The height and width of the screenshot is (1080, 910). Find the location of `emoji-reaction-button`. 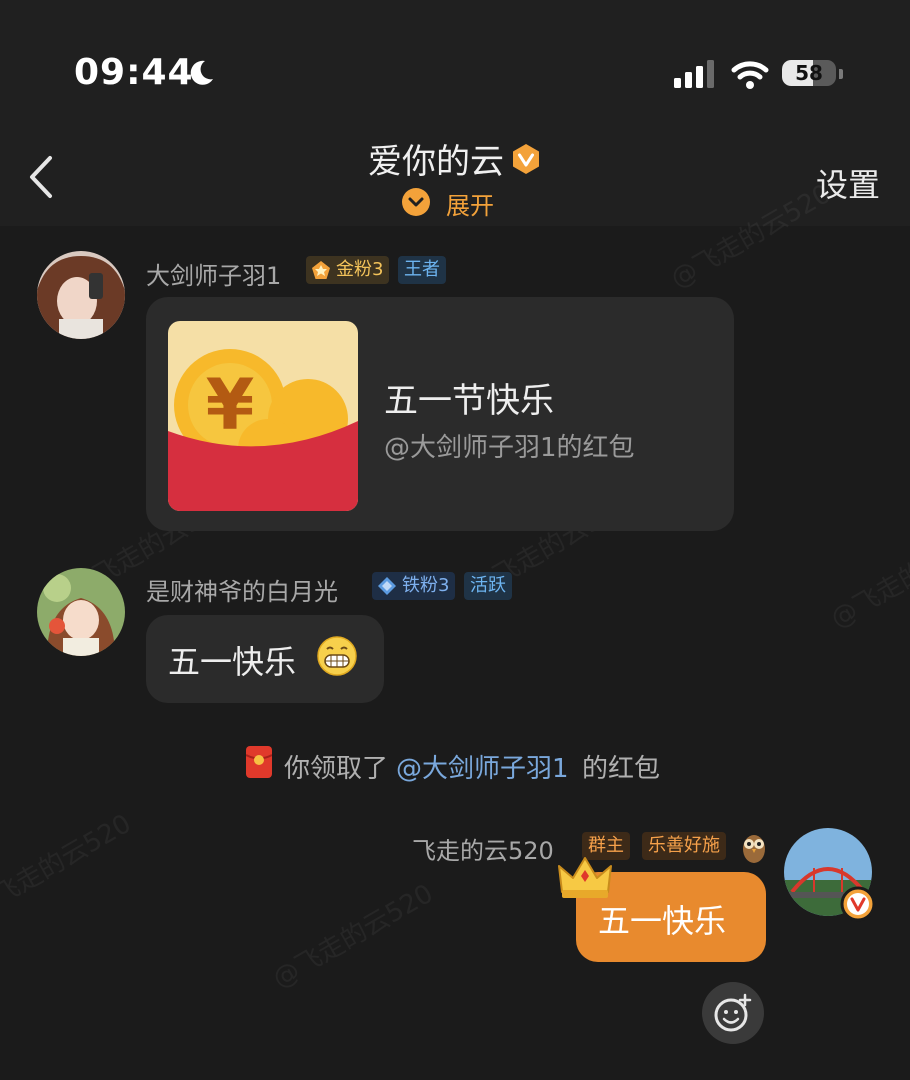

emoji-reaction-button is located at coordinates (733, 1013).